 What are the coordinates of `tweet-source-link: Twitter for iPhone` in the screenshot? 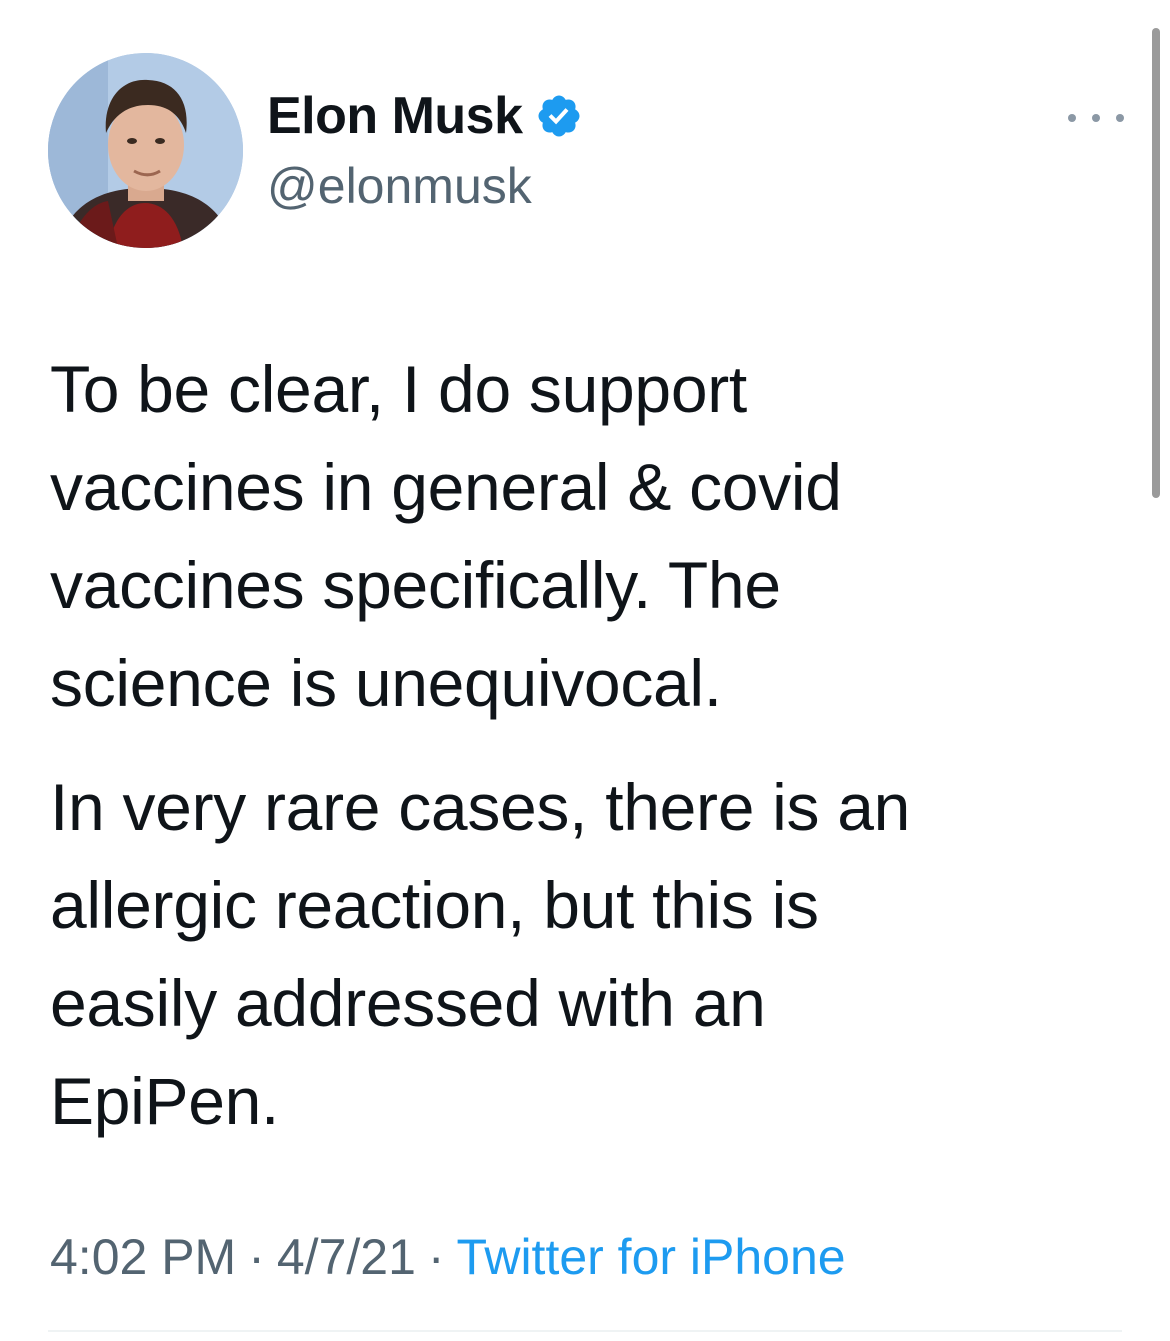 It's located at (651, 1257).